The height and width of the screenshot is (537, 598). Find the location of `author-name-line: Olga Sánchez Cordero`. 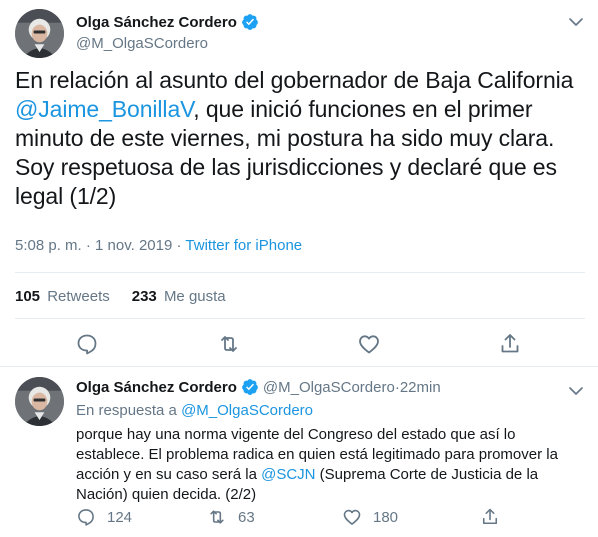

author-name-line: Olga Sánchez Cordero is located at coordinates (167, 22).